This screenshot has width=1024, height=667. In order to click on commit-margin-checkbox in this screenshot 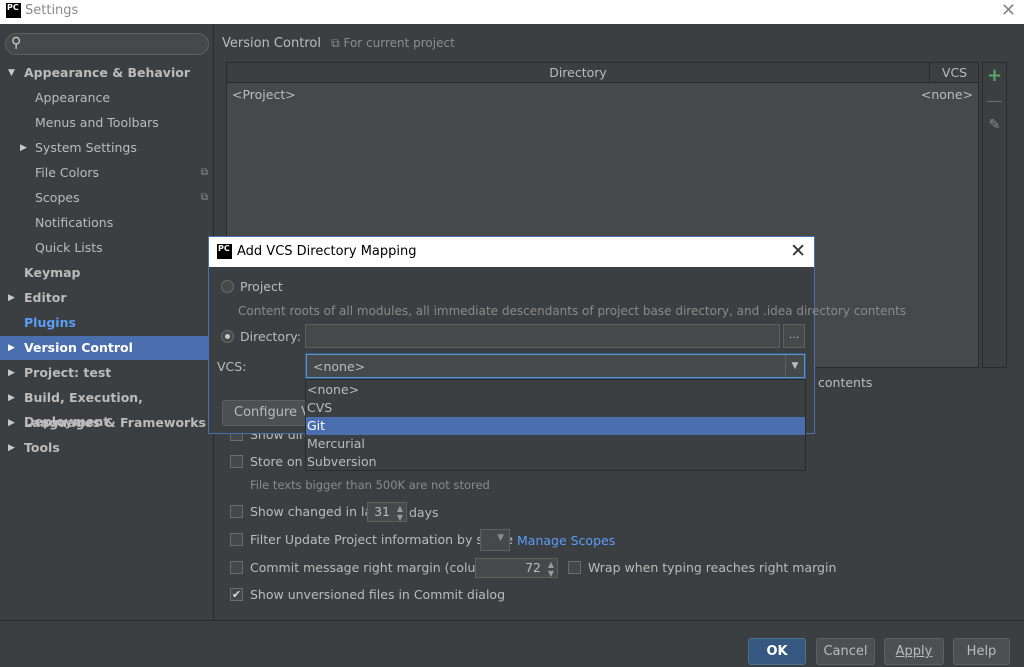, I will do `click(236, 567)`.